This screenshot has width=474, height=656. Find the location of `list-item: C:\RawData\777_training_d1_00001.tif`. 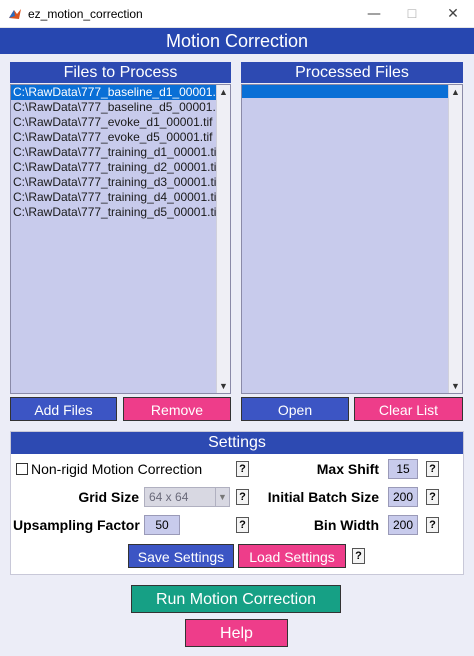

list-item: C:\RawData\777_training_d1_00001.tif is located at coordinates (115, 152).